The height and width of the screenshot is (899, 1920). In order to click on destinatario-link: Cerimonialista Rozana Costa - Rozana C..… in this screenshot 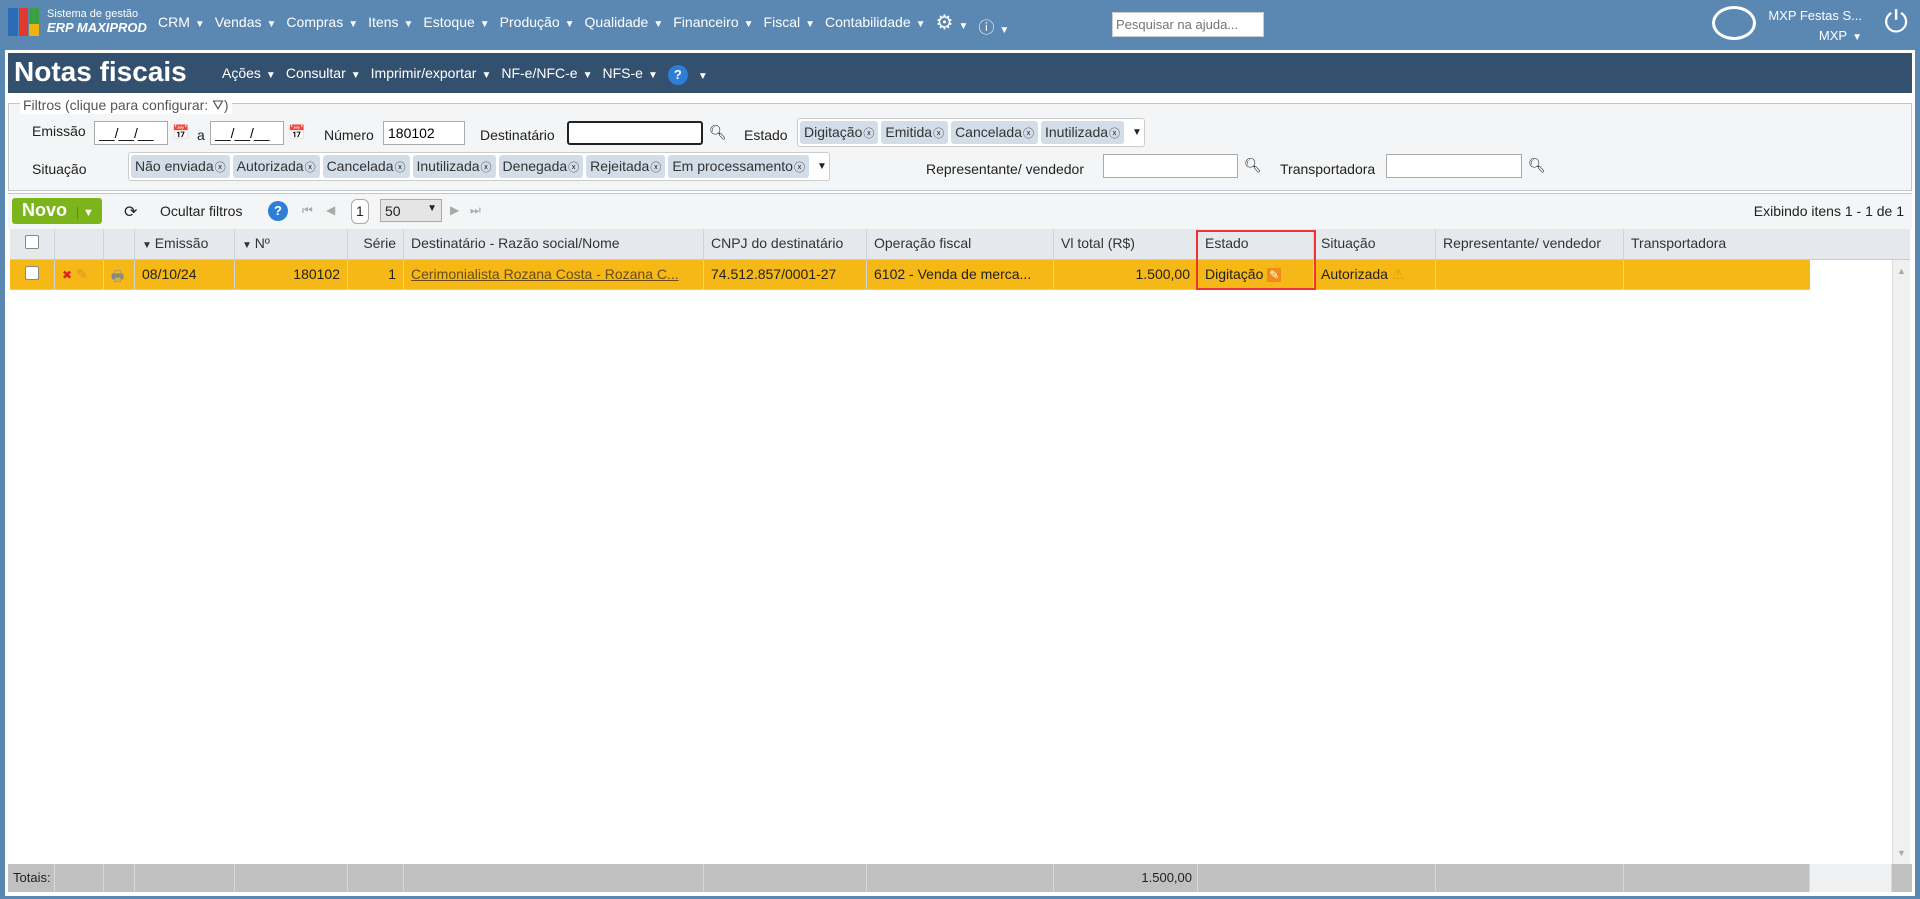, I will do `click(554, 274)`.